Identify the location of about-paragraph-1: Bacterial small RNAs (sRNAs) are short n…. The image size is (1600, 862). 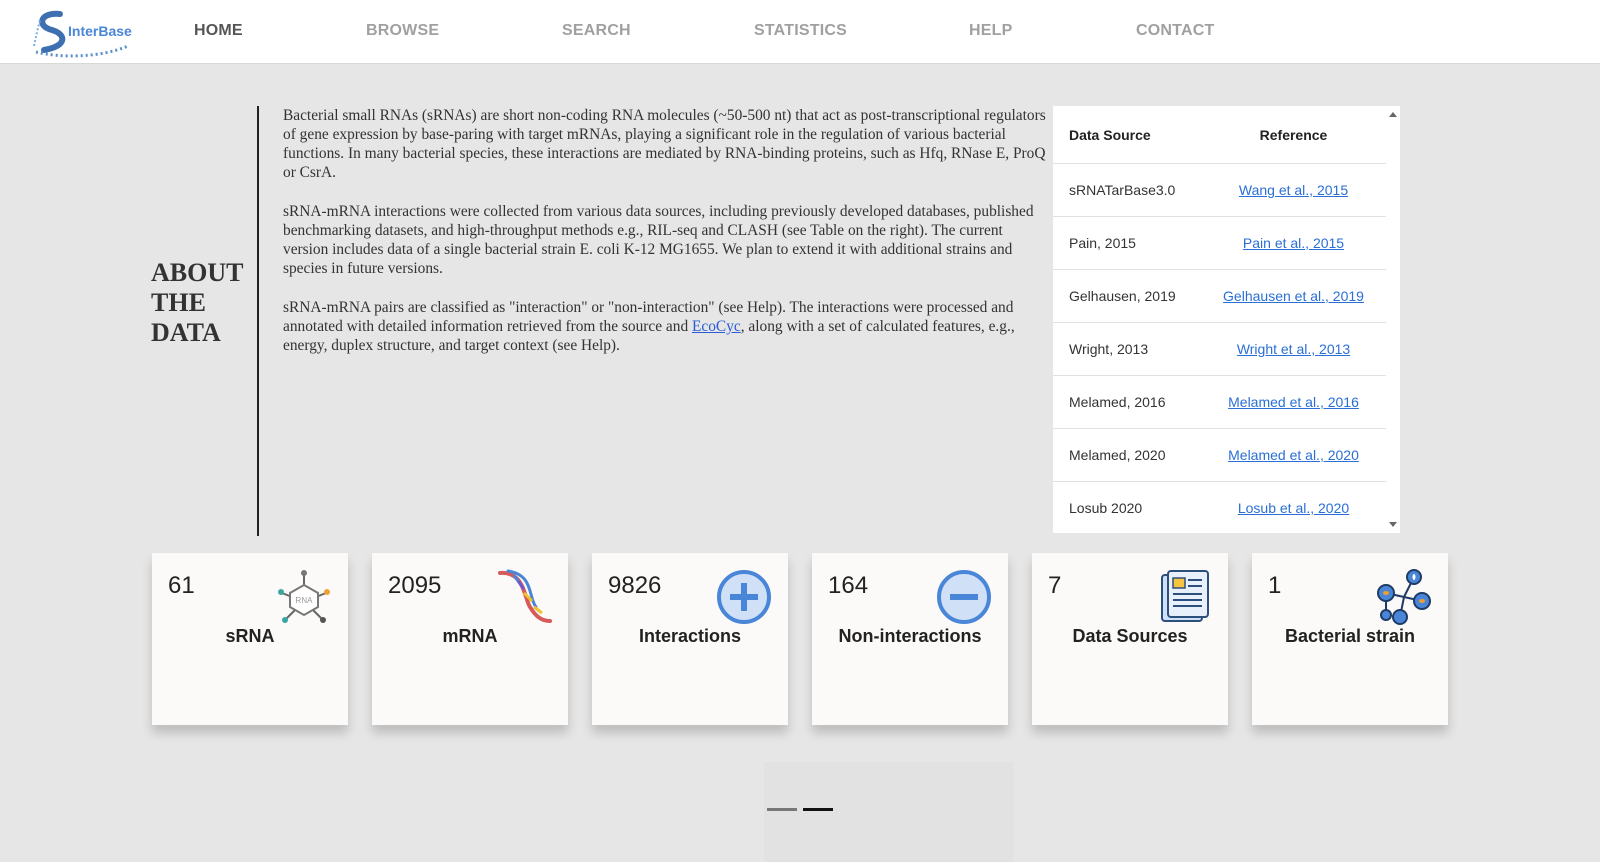
(664, 144).